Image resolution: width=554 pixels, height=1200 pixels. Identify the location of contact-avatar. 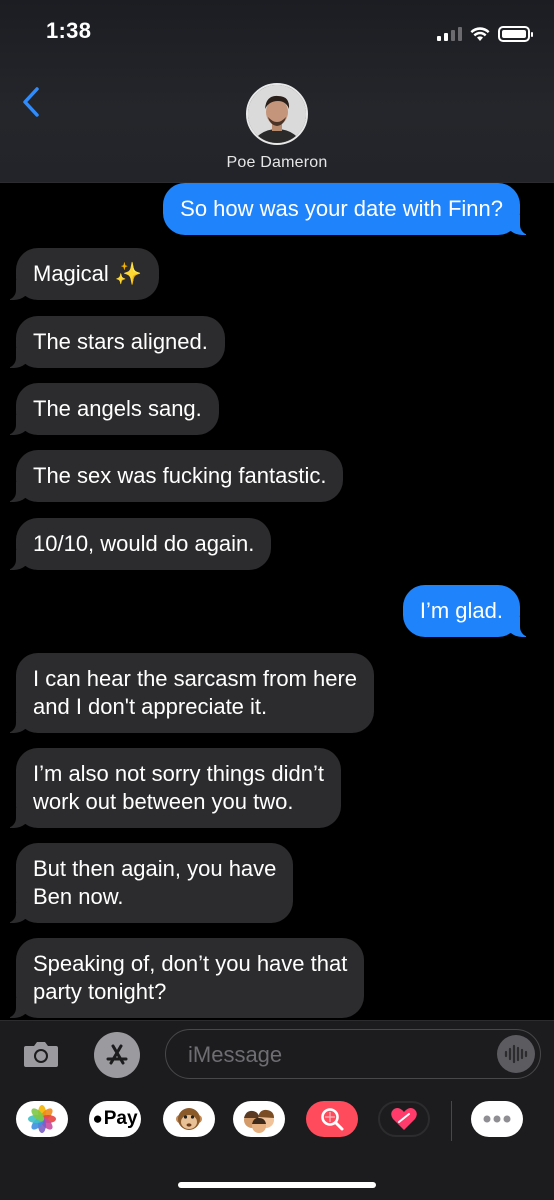
(277, 114).